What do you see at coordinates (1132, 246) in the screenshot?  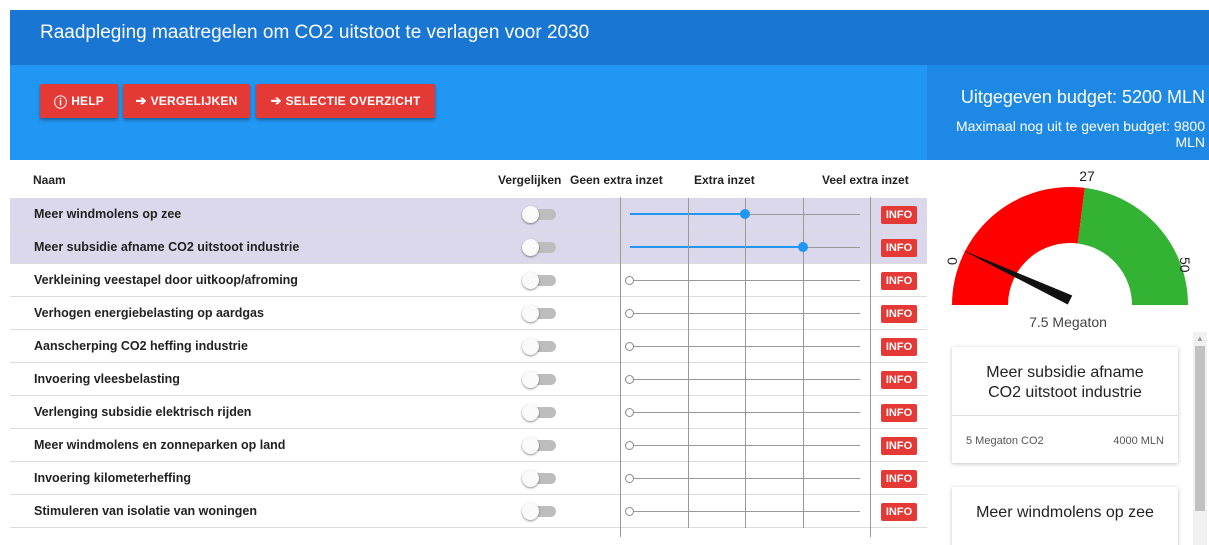 I see `gauge-arc-high` at bounding box center [1132, 246].